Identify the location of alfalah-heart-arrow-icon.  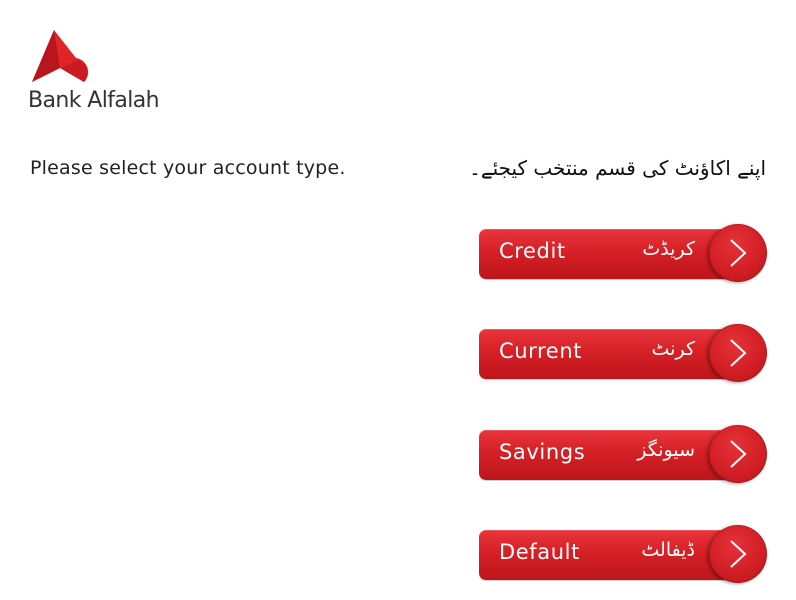
(60, 56).